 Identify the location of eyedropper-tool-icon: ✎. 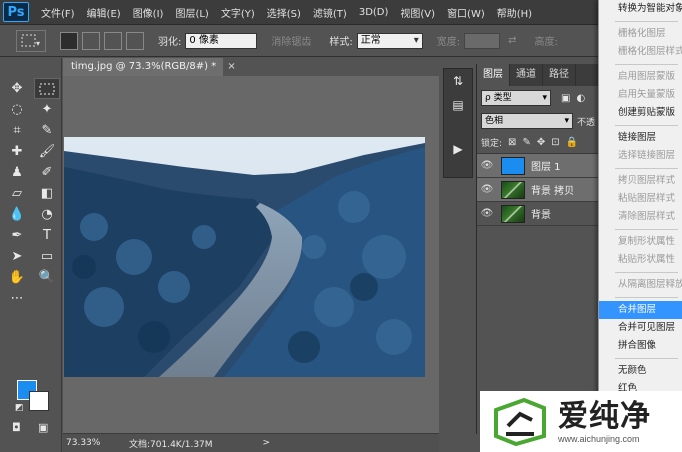
(47, 130).